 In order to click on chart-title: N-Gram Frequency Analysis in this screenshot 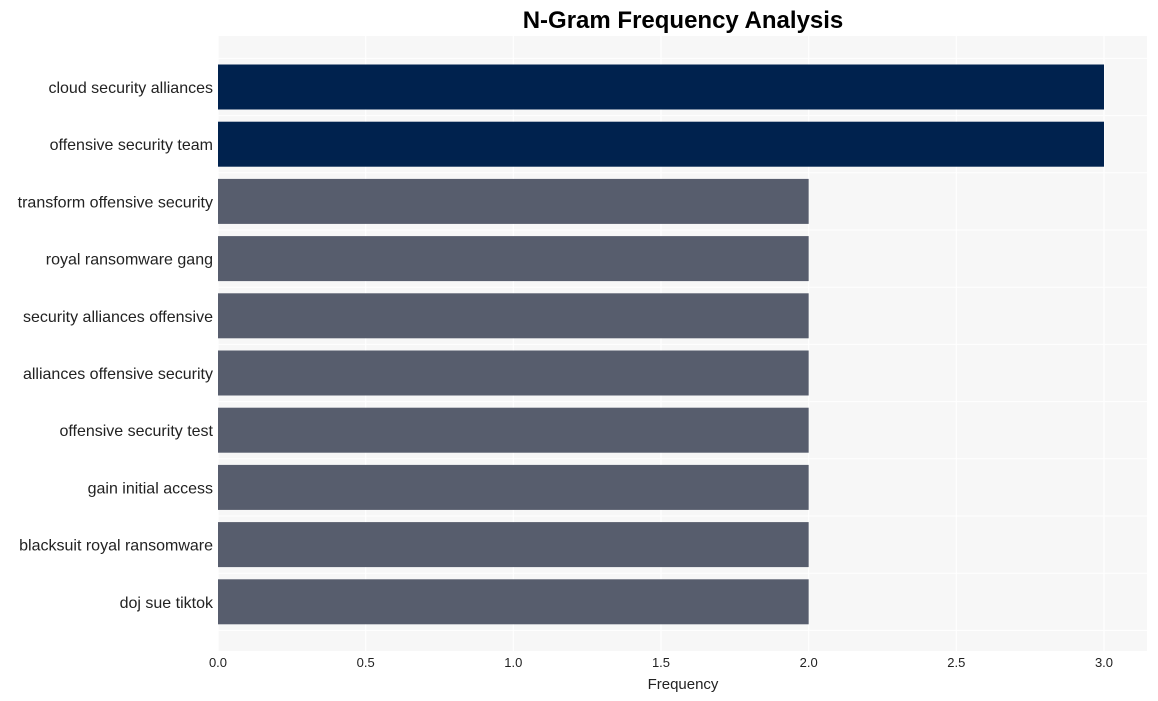, I will do `click(683, 20)`.